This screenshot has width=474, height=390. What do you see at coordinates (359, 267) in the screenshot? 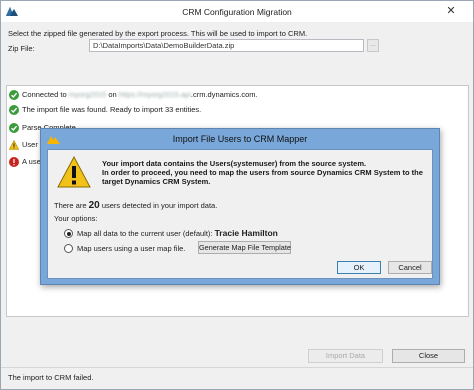
I see `ok-button: OK` at bounding box center [359, 267].